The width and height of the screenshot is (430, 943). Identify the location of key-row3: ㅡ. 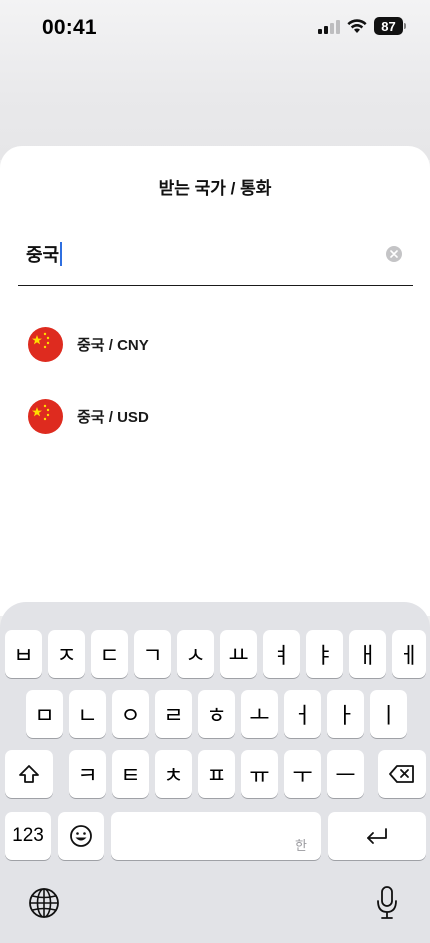
(345, 774).